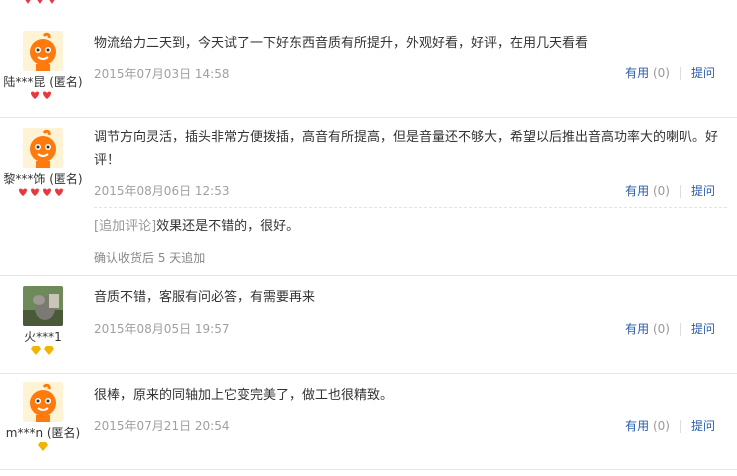 The image size is (737, 476). I want to click on review-date: 2015年08月05日 19:57, so click(162, 329).